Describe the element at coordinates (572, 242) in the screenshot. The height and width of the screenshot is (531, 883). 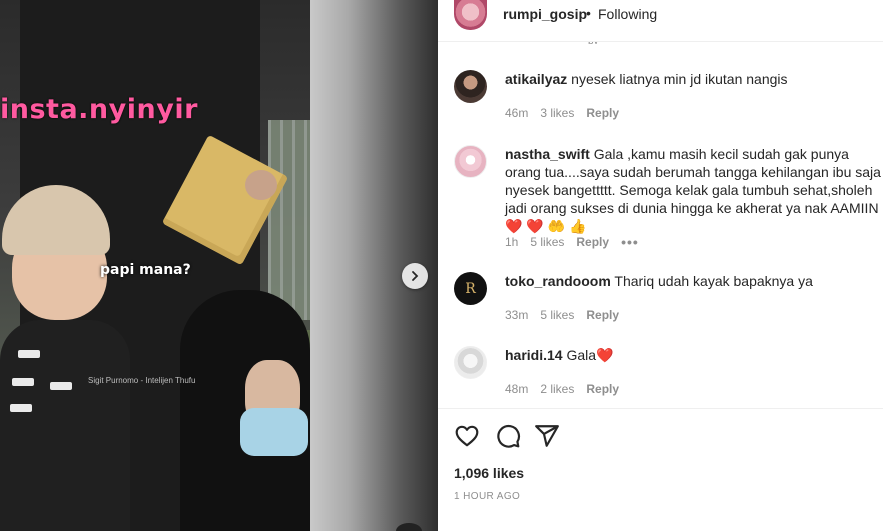
I see `comment-meta: 1h 5 likes Reply •••` at that location.